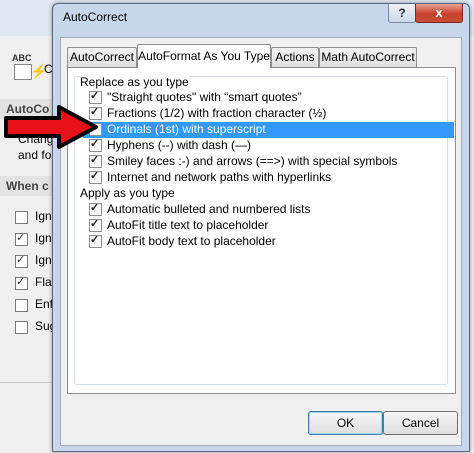 Image resolution: width=474 pixels, height=453 pixels. I want to click on label-hyphens: Hyphens (--) with dash (—), so click(179, 145).